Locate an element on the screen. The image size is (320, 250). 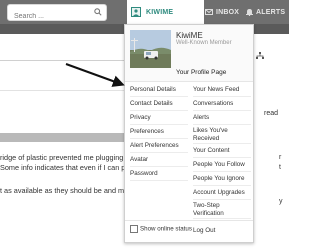
text-fragment: read is located at coordinates (271, 113).